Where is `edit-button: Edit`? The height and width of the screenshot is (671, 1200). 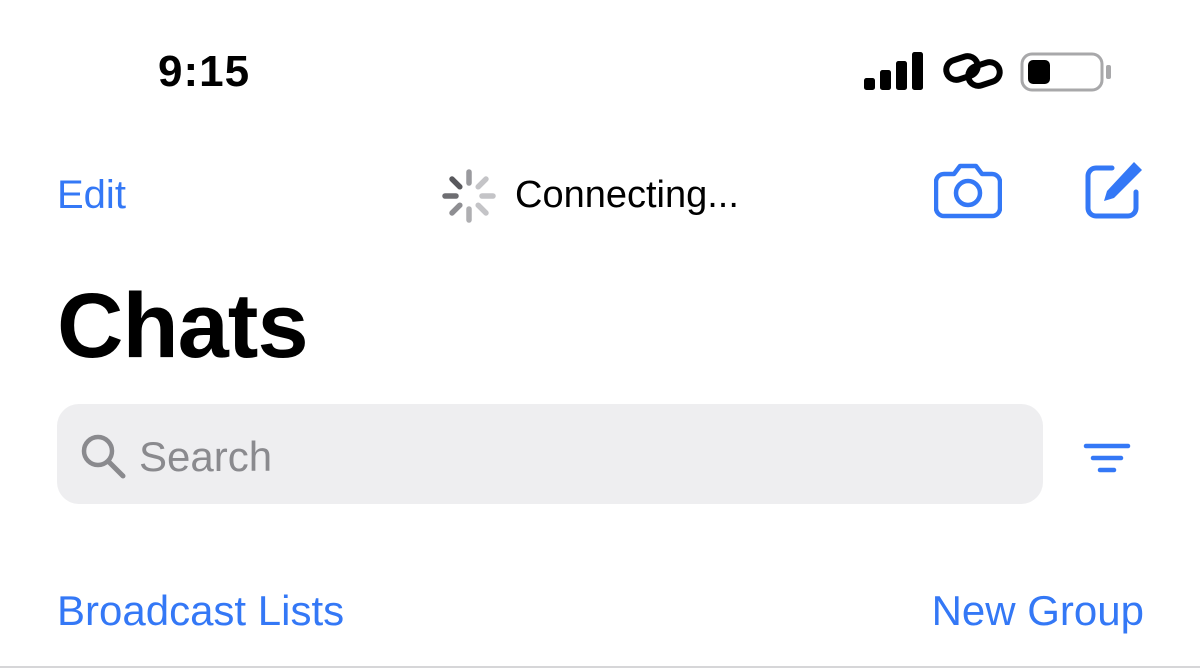
edit-button: Edit is located at coordinates (91, 195).